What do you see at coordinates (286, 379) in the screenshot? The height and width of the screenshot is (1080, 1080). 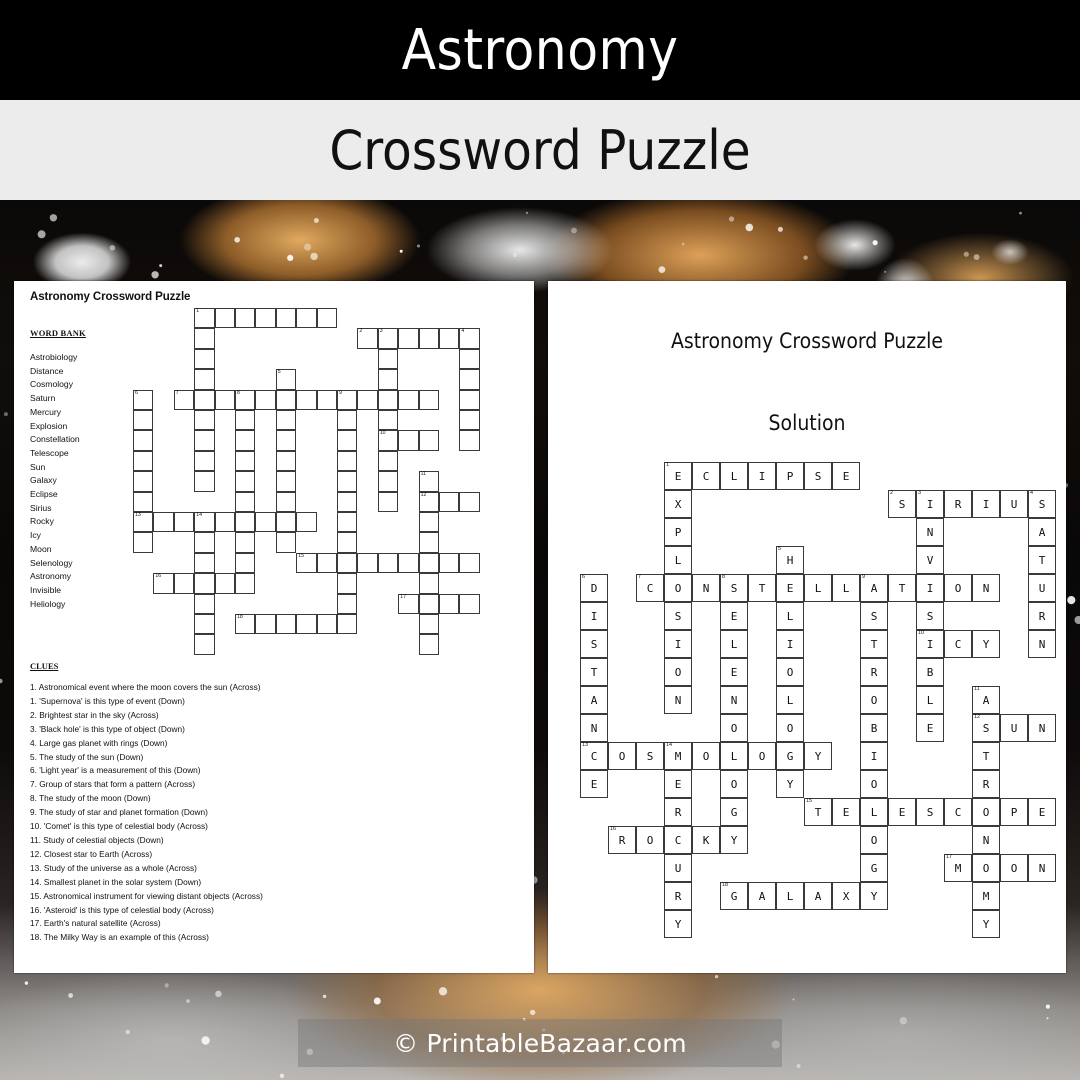 I see `crossword-cell: 5H` at bounding box center [286, 379].